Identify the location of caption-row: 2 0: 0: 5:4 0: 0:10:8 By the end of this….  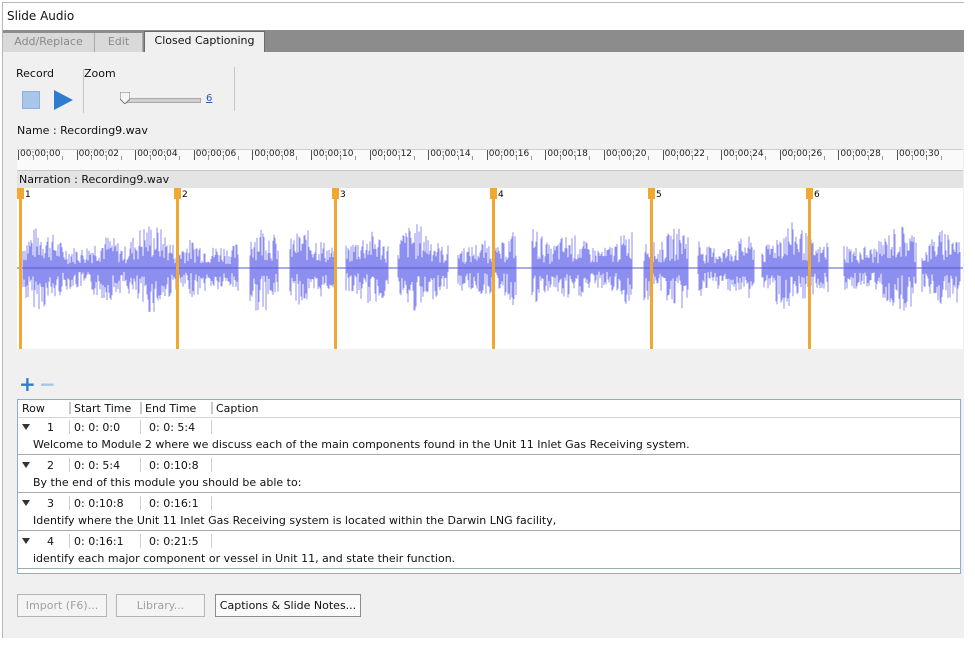
(489, 474).